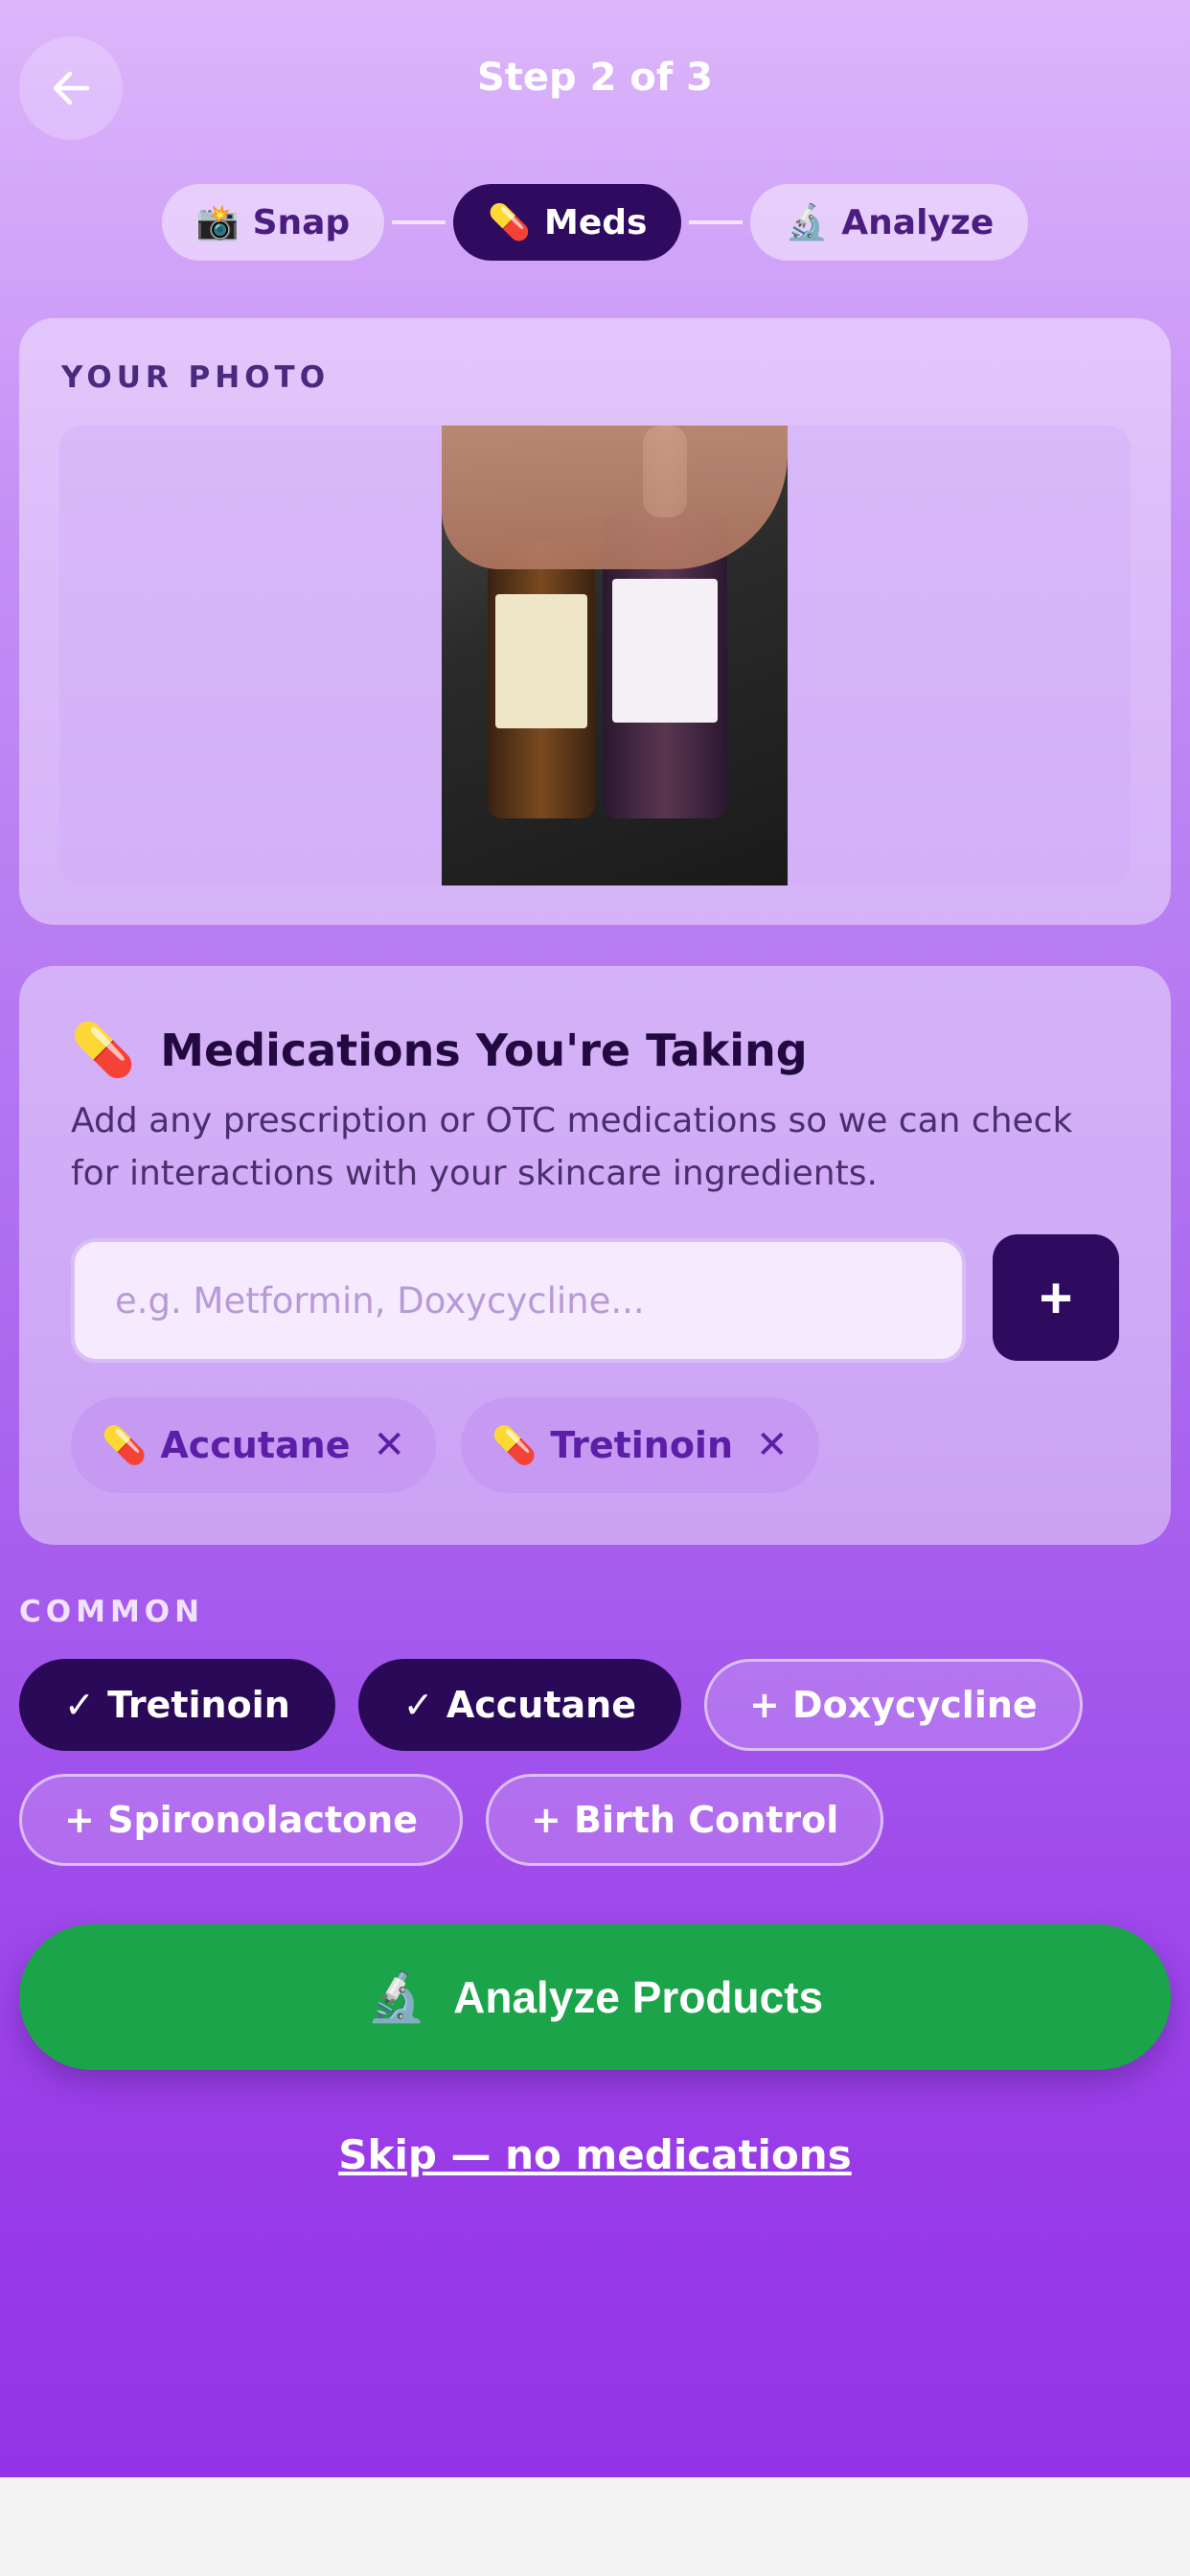 This screenshot has width=1190, height=2576. What do you see at coordinates (541, 661) in the screenshot?
I see `bottle-perricone-label` at bounding box center [541, 661].